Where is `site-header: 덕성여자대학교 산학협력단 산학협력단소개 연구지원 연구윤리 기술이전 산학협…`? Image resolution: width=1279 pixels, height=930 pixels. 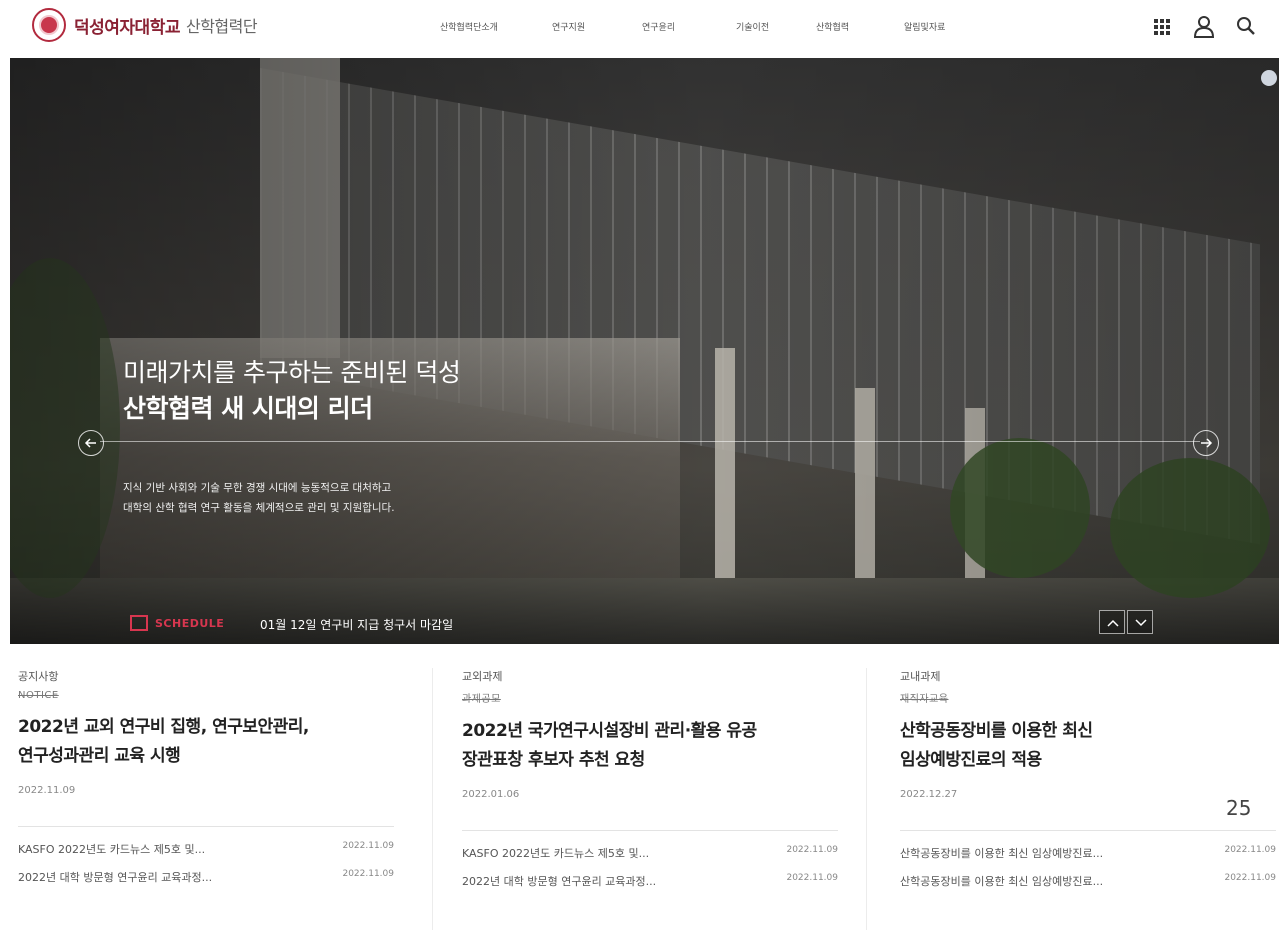 site-header: 덕성여자대학교 산학협력단 산학협력단소개 연구지원 연구윤리 기술이전 산학협… is located at coordinates (639, 28).